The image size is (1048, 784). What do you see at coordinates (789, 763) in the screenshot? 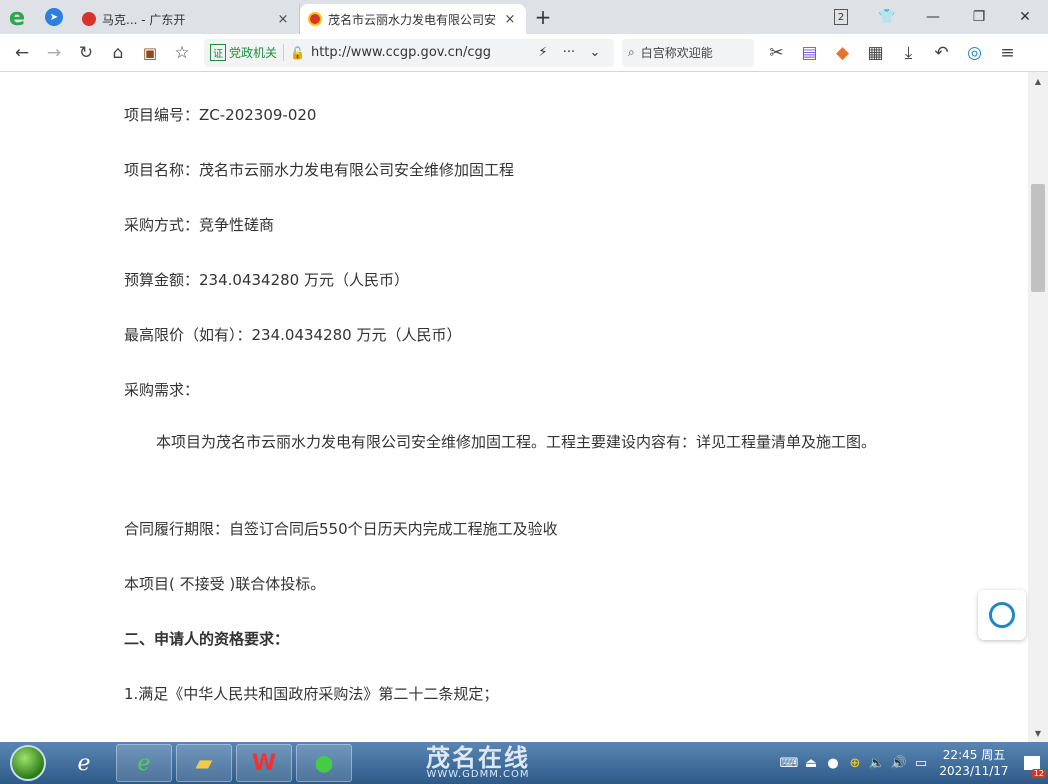
I see `keyboard-icon: ⌨` at bounding box center [789, 763].